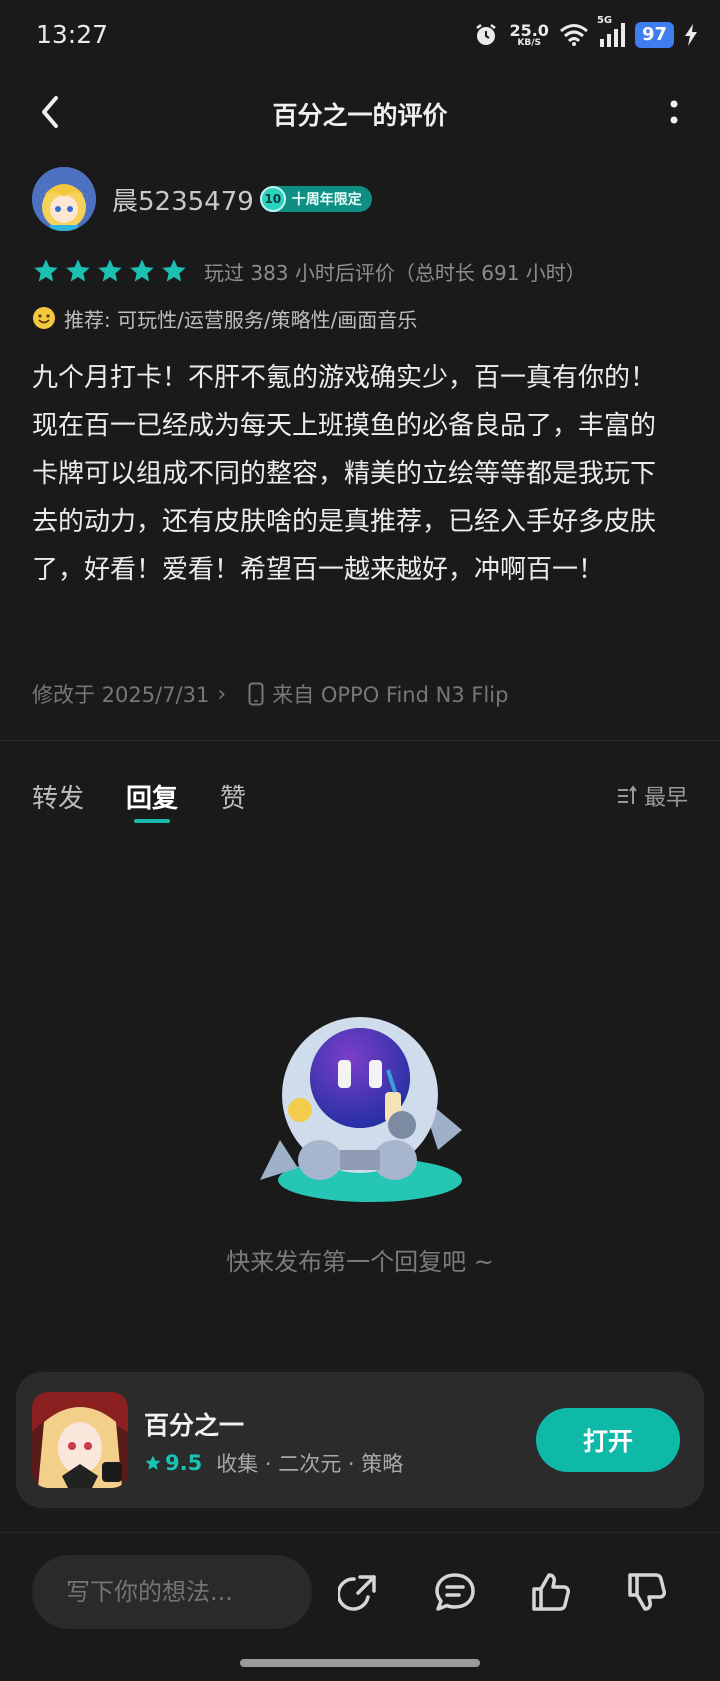  What do you see at coordinates (390, 695) in the screenshot?
I see `device-name: 来自 OPPO Find N3 Flip` at bounding box center [390, 695].